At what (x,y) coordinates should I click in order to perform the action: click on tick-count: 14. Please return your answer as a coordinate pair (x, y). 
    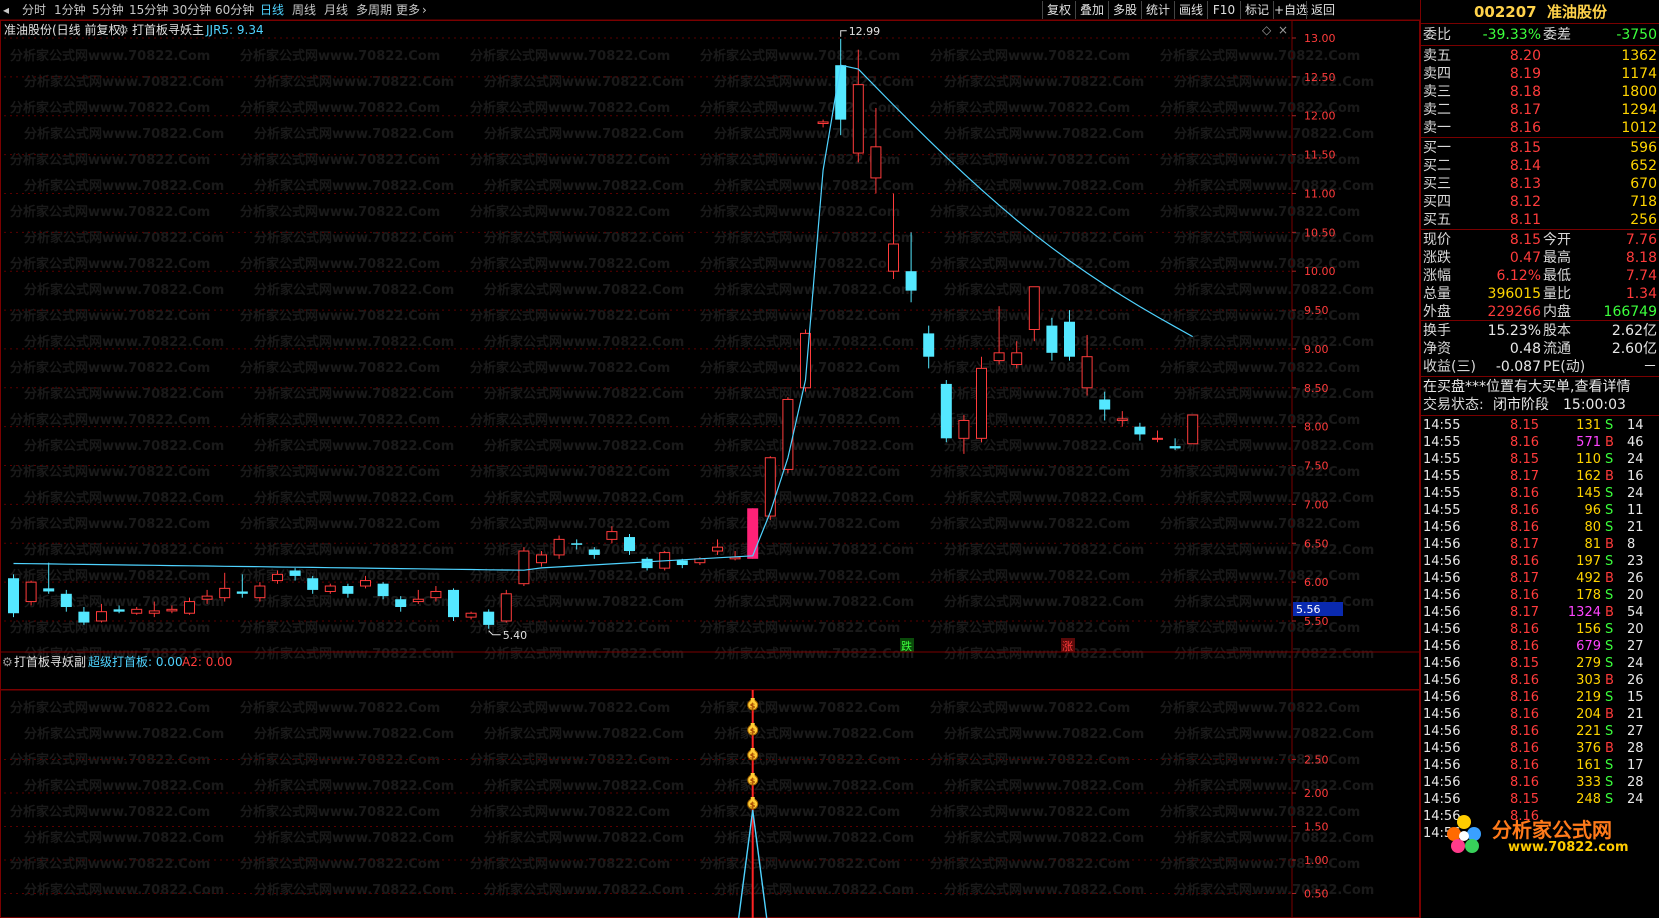
    Looking at the image, I should click on (1635, 425).